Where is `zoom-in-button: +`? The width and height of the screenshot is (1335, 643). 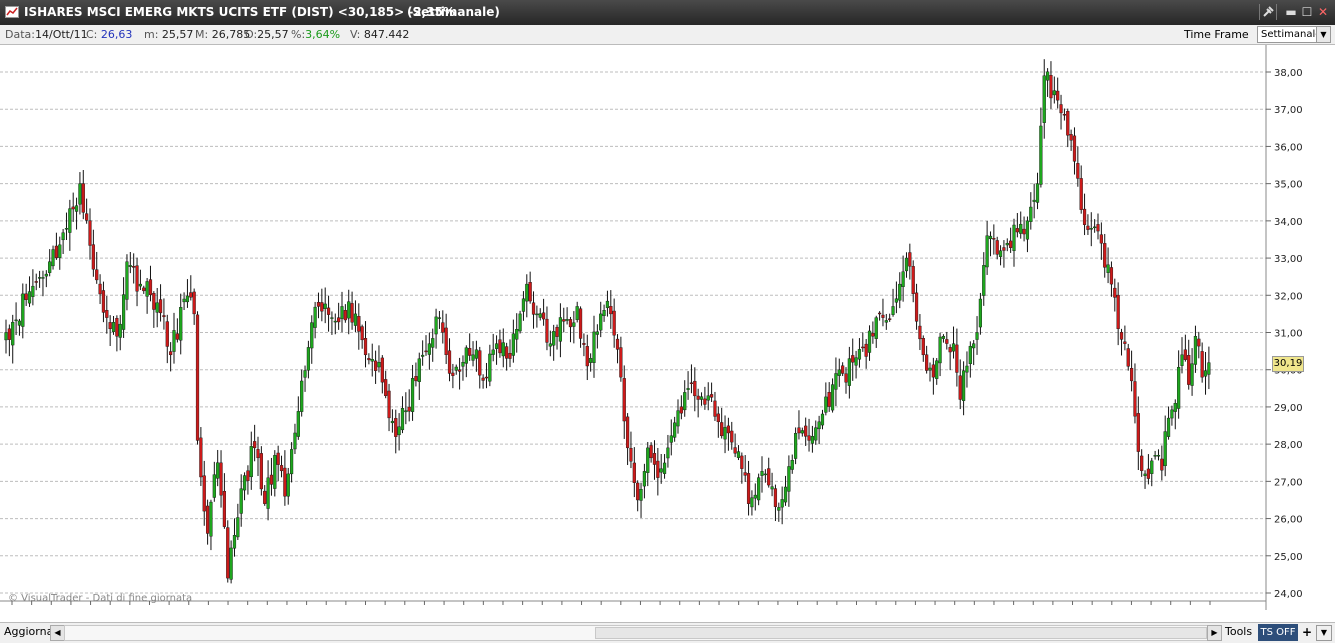 zoom-in-button: + is located at coordinates (1307, 632).